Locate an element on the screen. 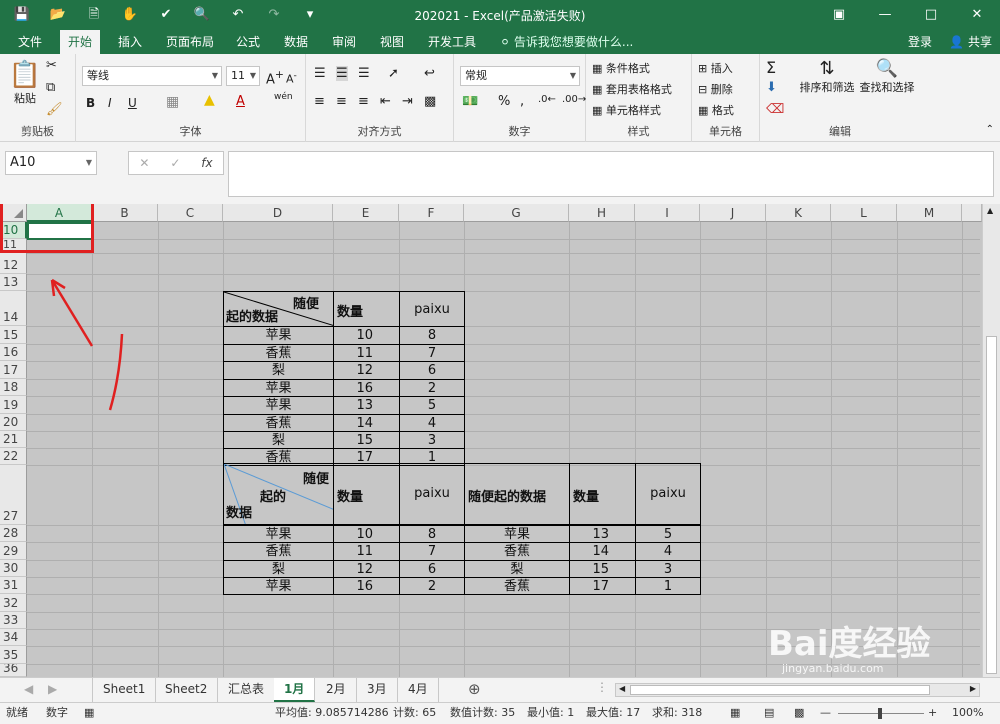 The height and width of the screenshot is (724, 1000). percent-button: % is located at coordinates (504, 101).